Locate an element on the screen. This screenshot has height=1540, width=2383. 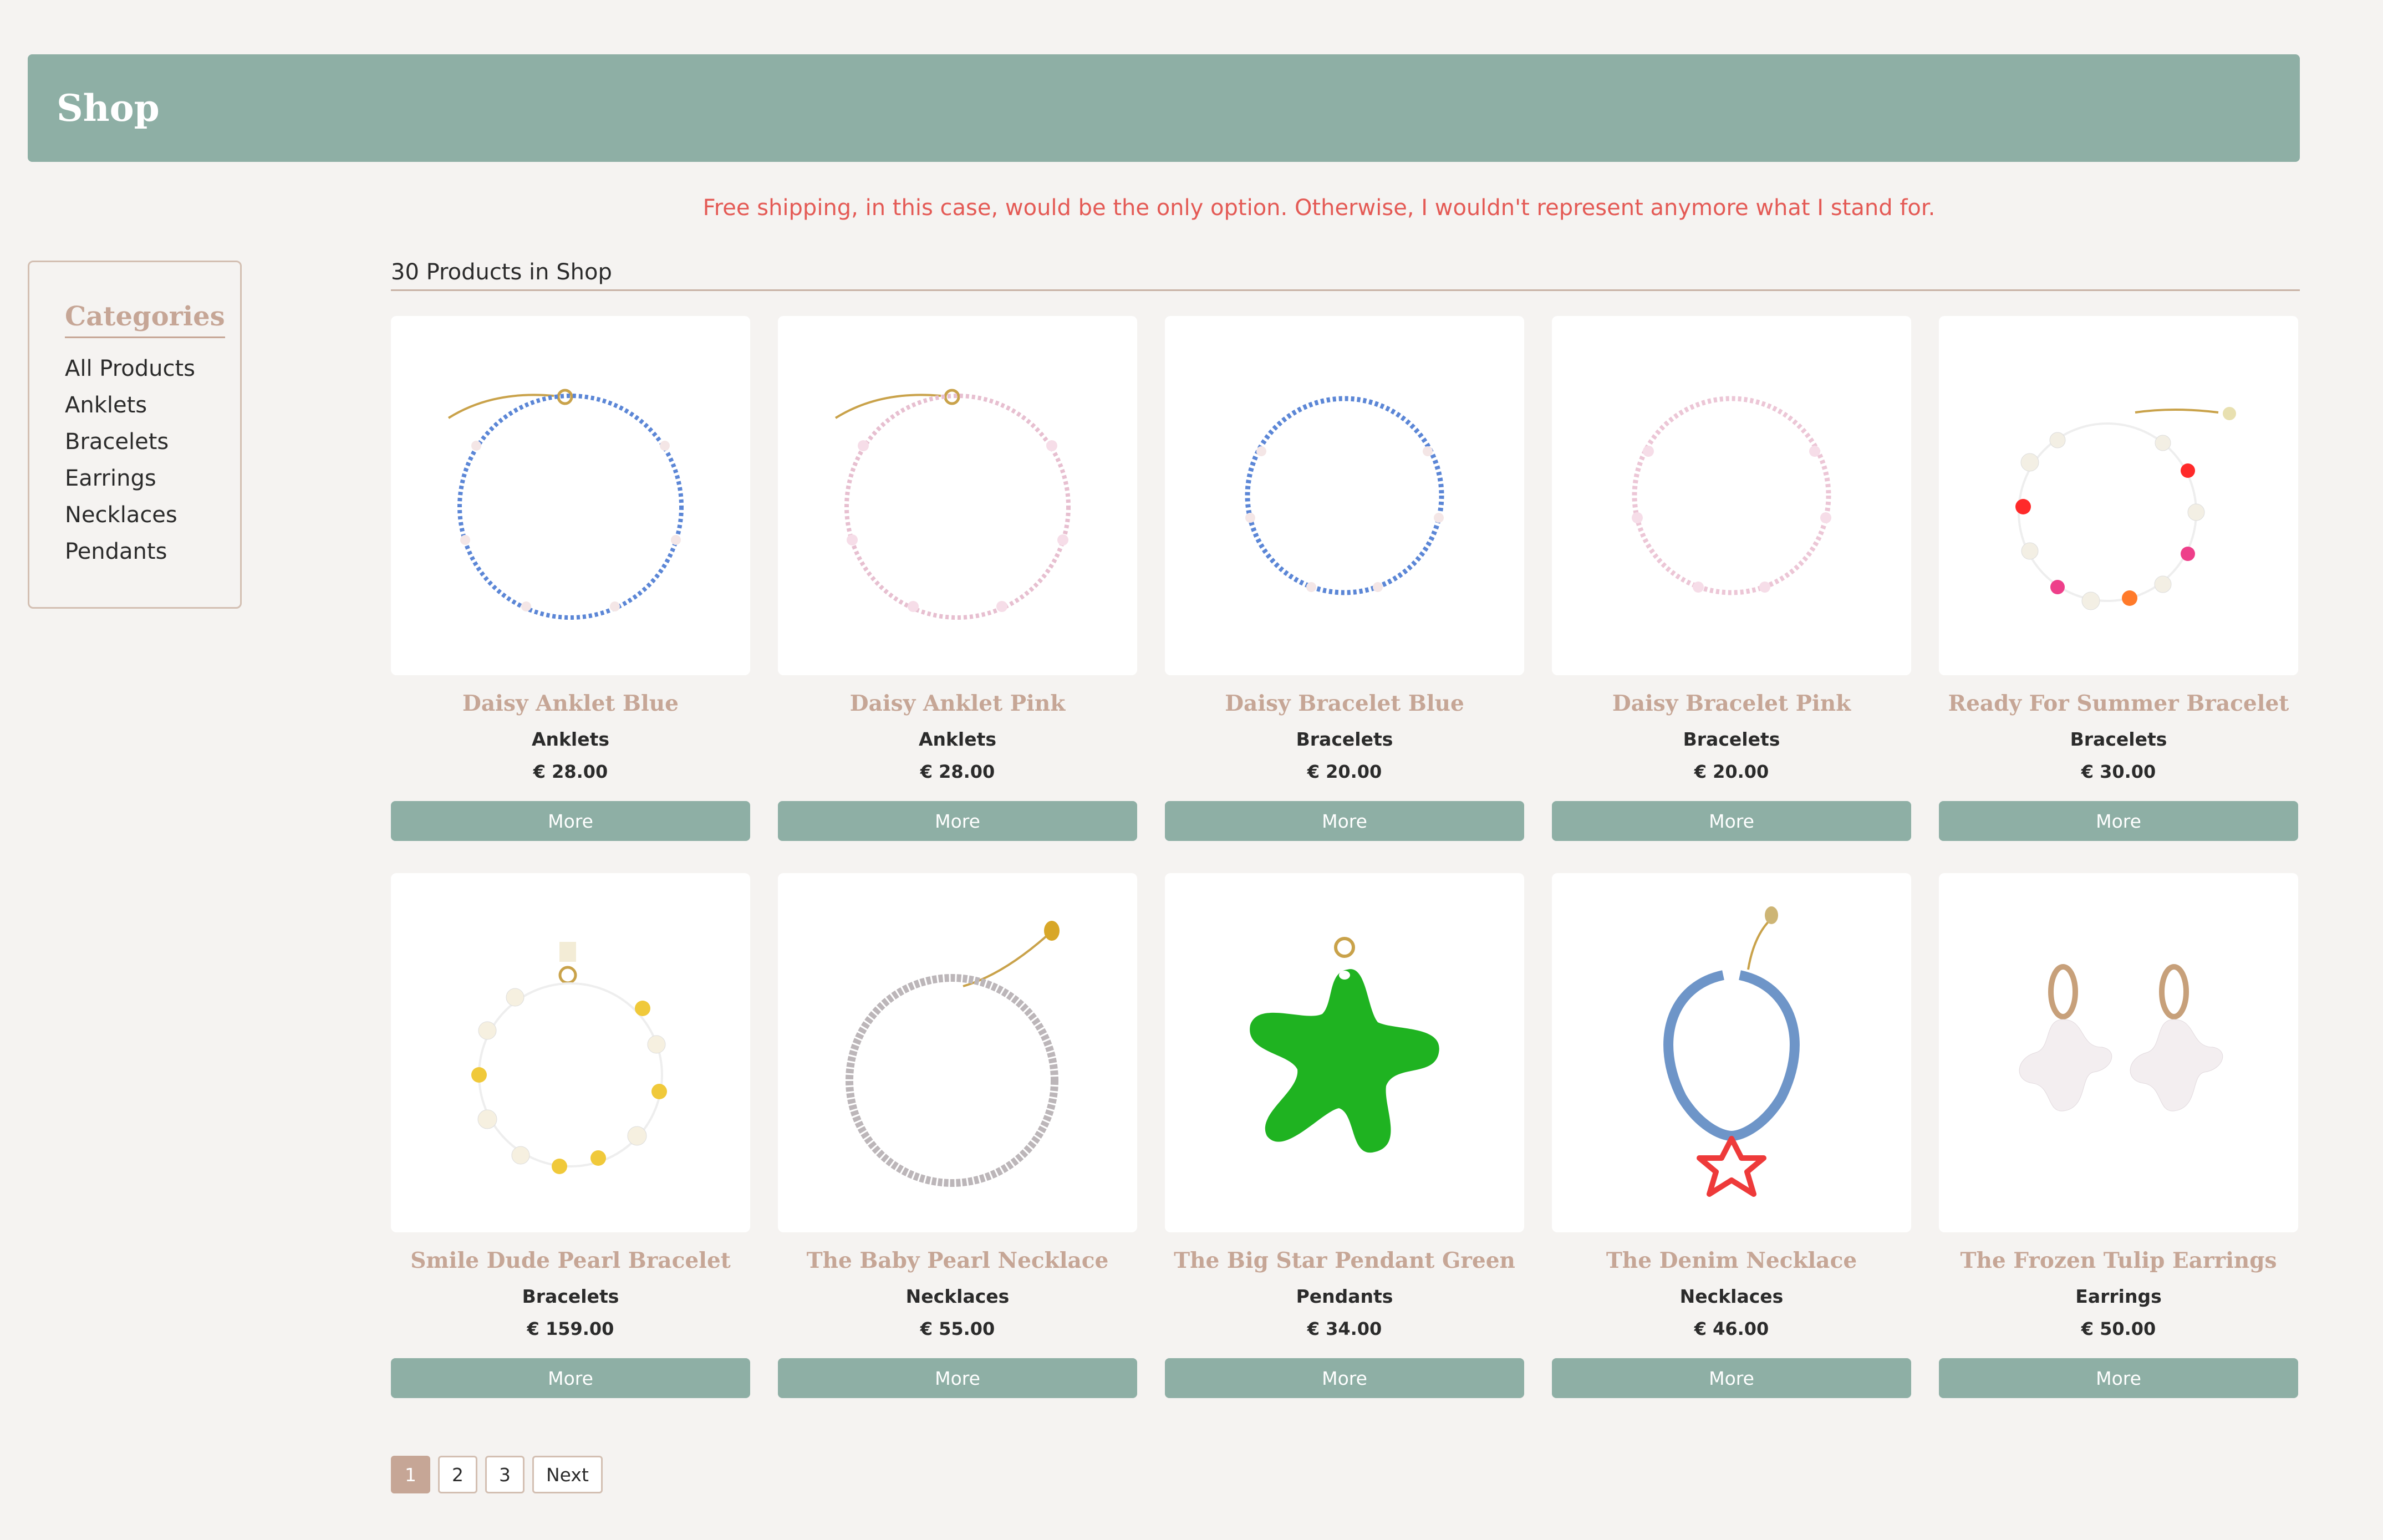
product-price: € 50.00 is located at coordinates (2118, 1328).